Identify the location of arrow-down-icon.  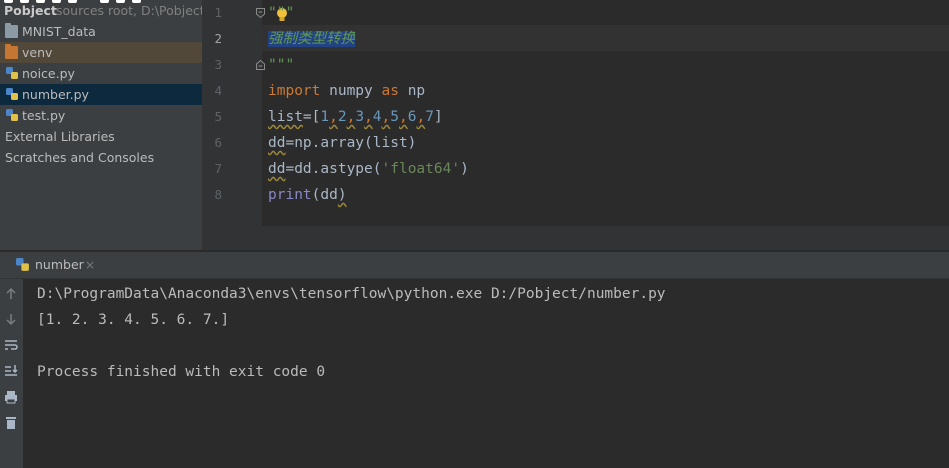
(11, 319).